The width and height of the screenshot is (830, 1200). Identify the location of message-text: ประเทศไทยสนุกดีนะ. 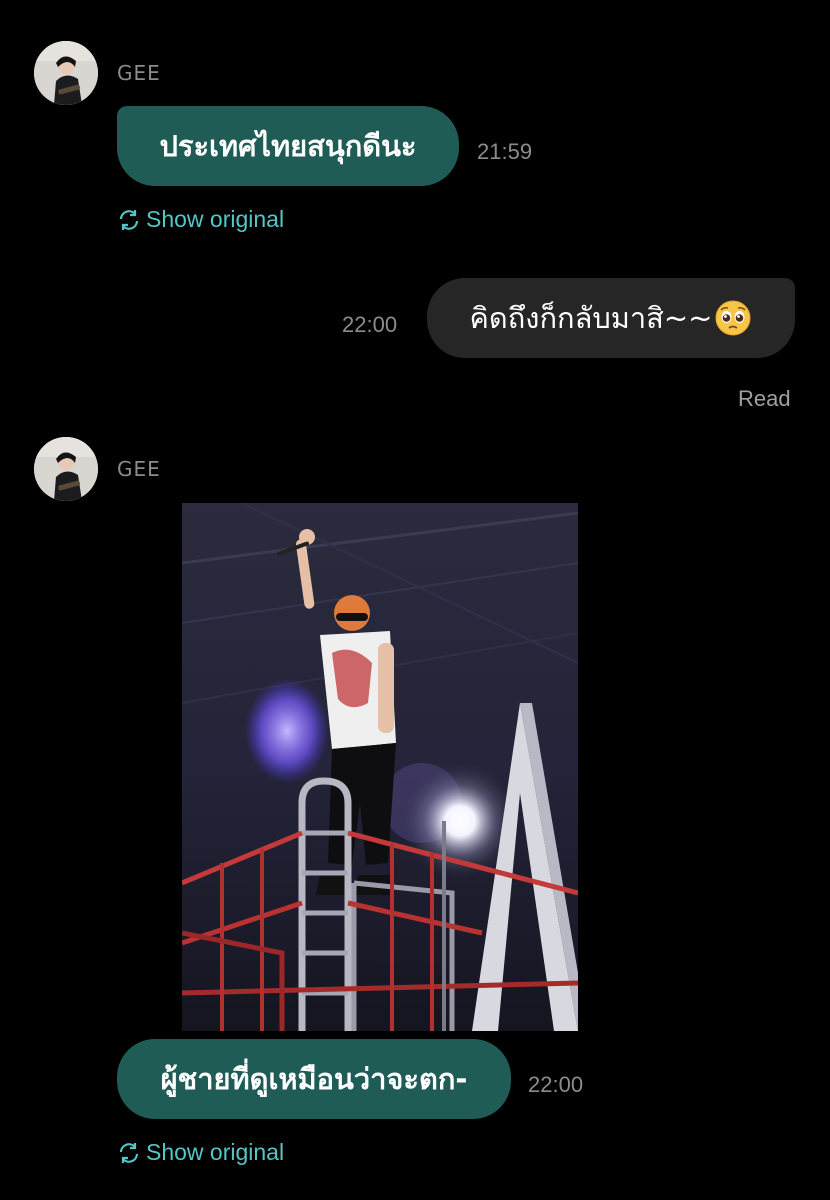
(288, 146).